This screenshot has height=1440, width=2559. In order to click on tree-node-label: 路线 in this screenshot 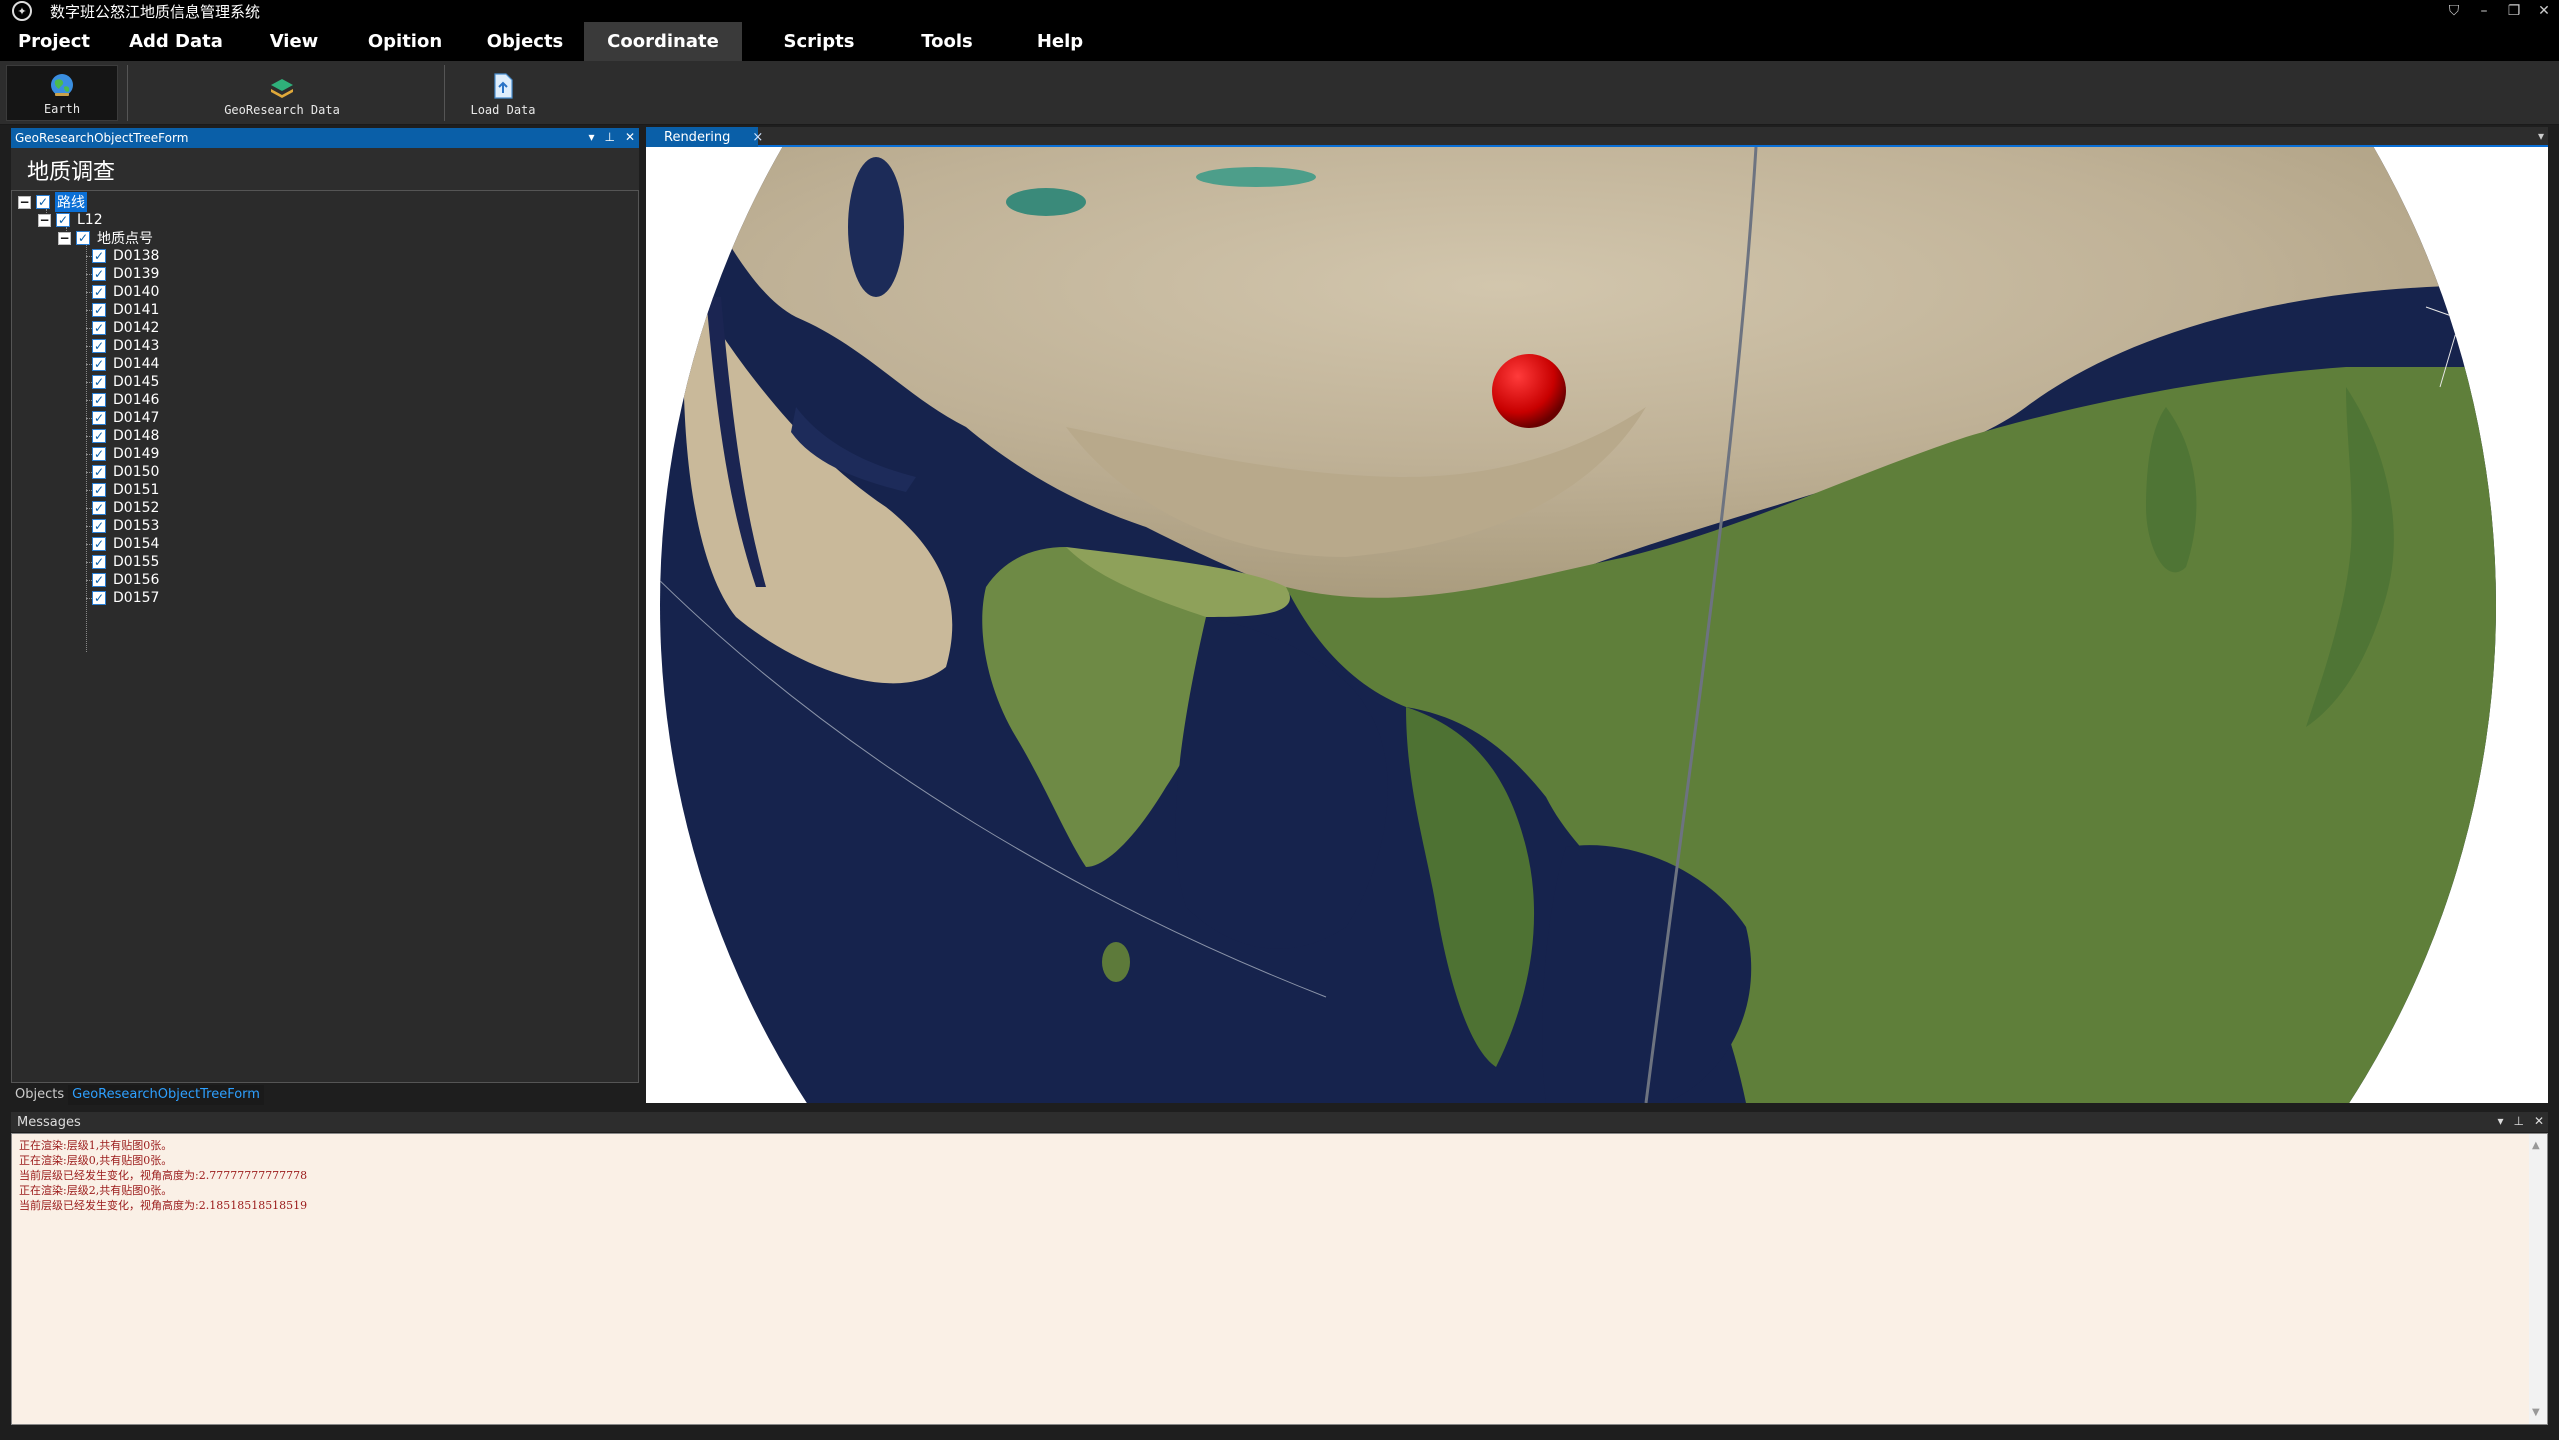, I will do `click(71, 202)`.